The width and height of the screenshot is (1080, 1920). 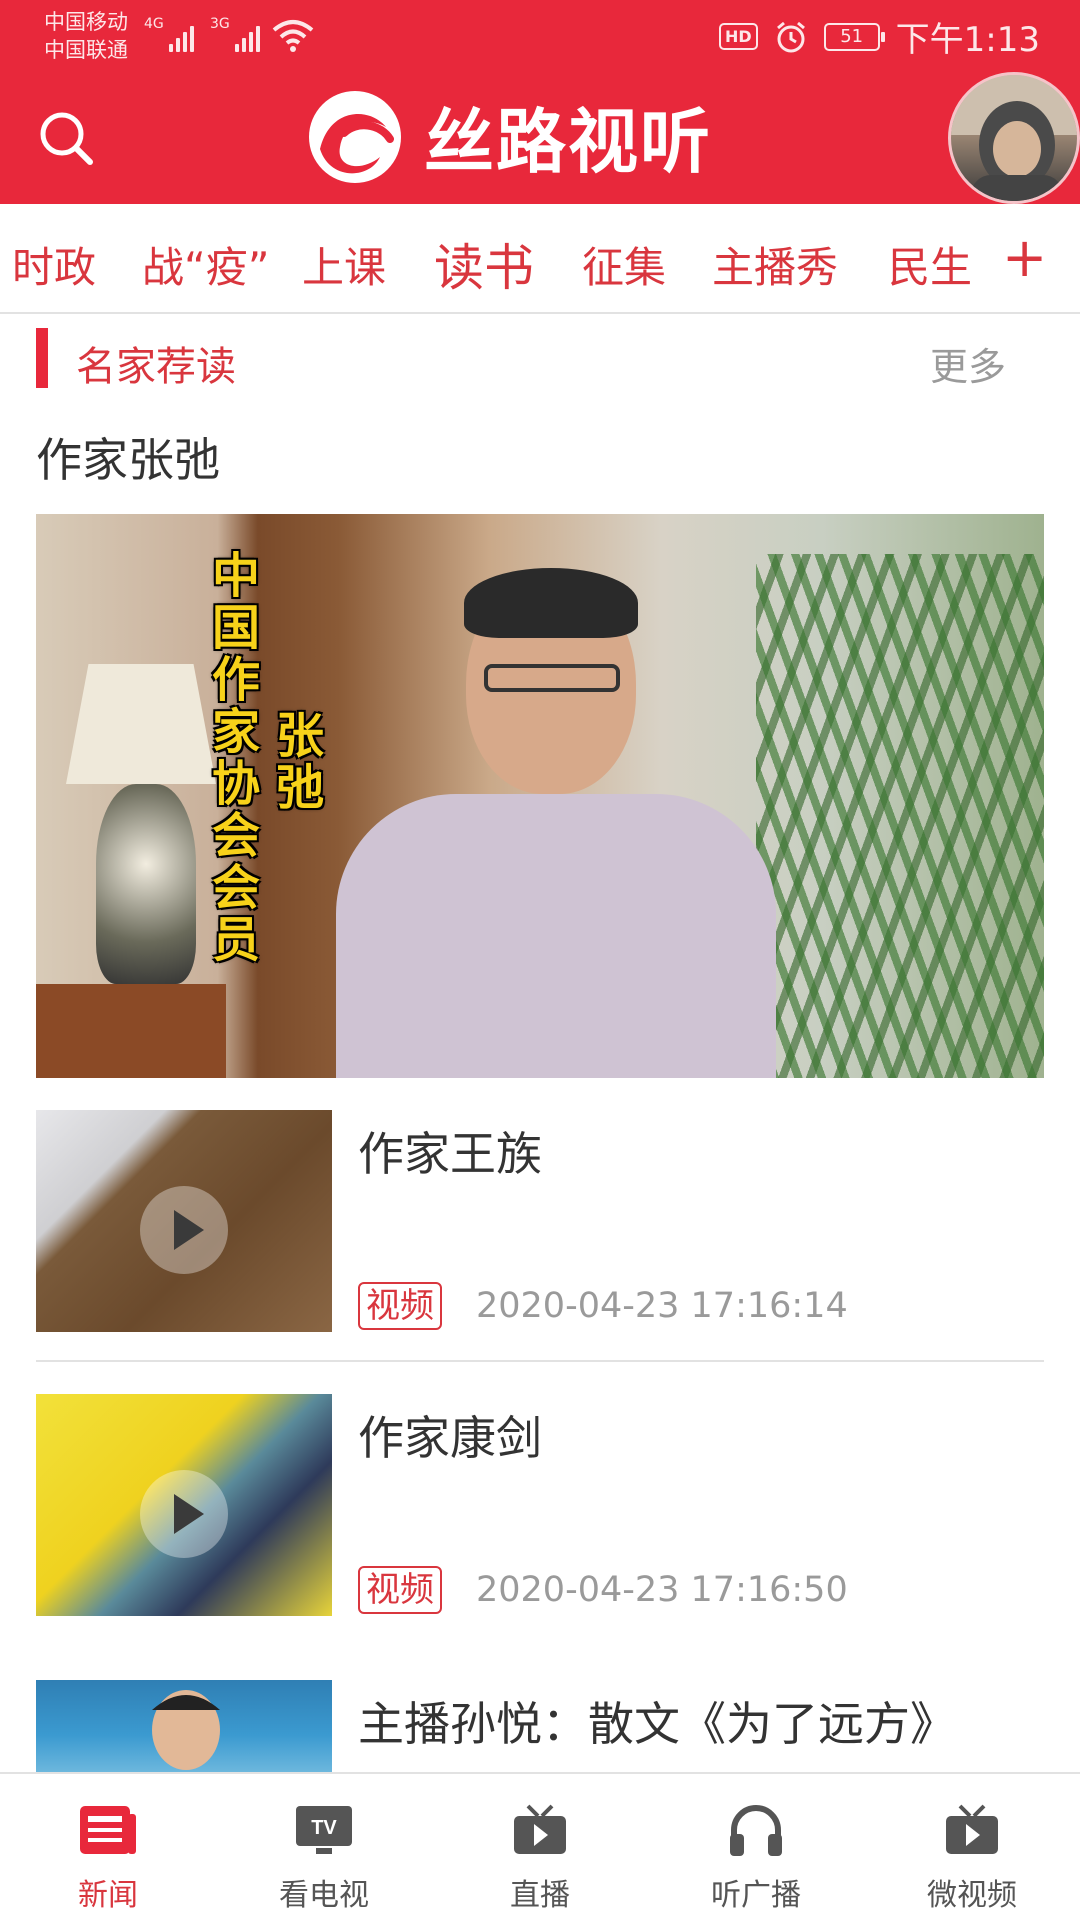 What do you see at coordinates (967, 40) in the screenshot?
I see `status-time: 下午1:13` at bounding box center [967, 40].